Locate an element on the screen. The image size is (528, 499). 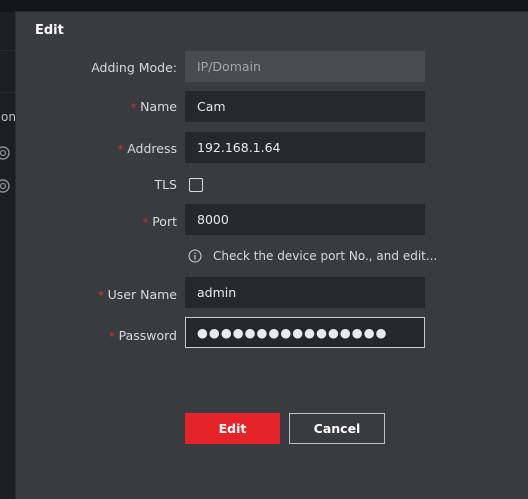
name-input: Cam is located at coordinates (305, 106).